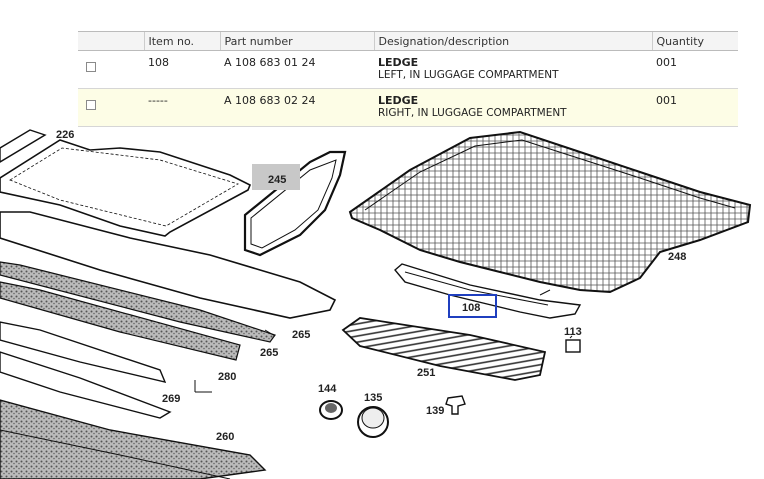 The width and height of the screenshot is (764, 479). Describe the element at coordinates (269, 353) in the screenshot. I see `label-265-b: 265` at that location.